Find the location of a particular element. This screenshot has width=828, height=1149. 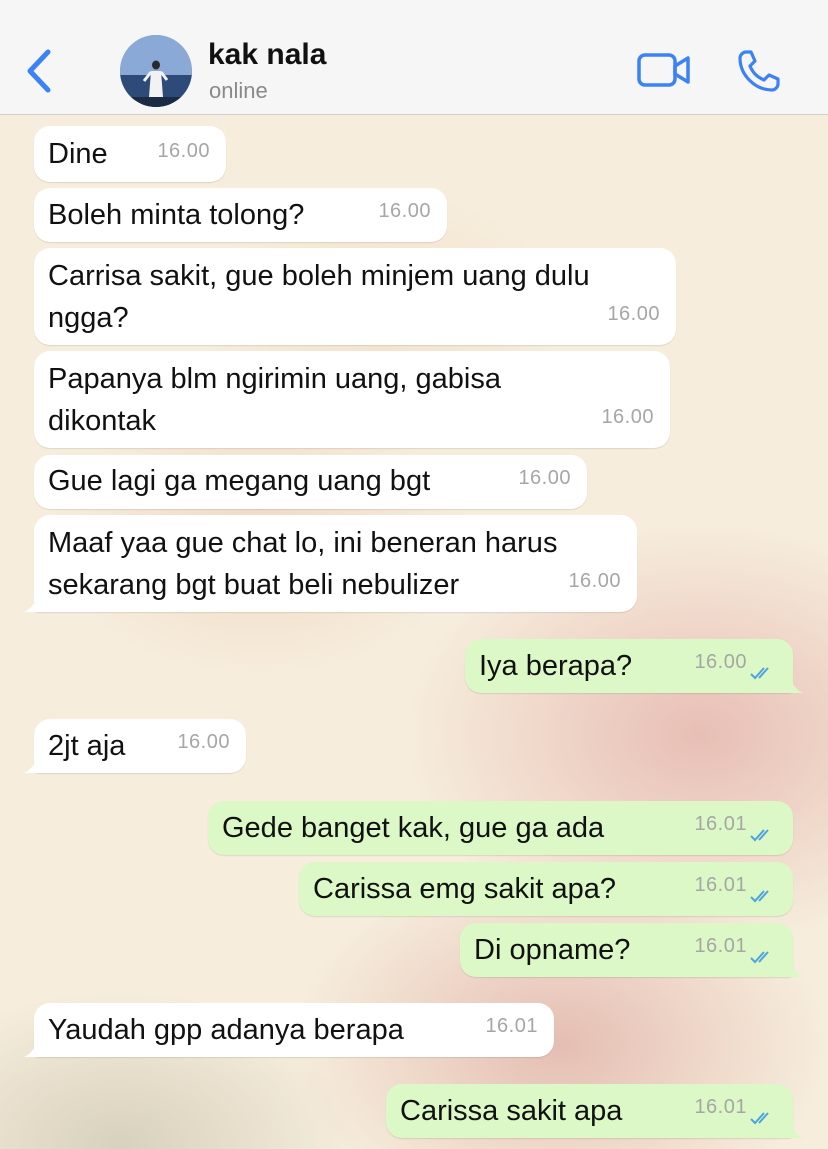

chevron-left-icon is located at coordinates (39, 71).